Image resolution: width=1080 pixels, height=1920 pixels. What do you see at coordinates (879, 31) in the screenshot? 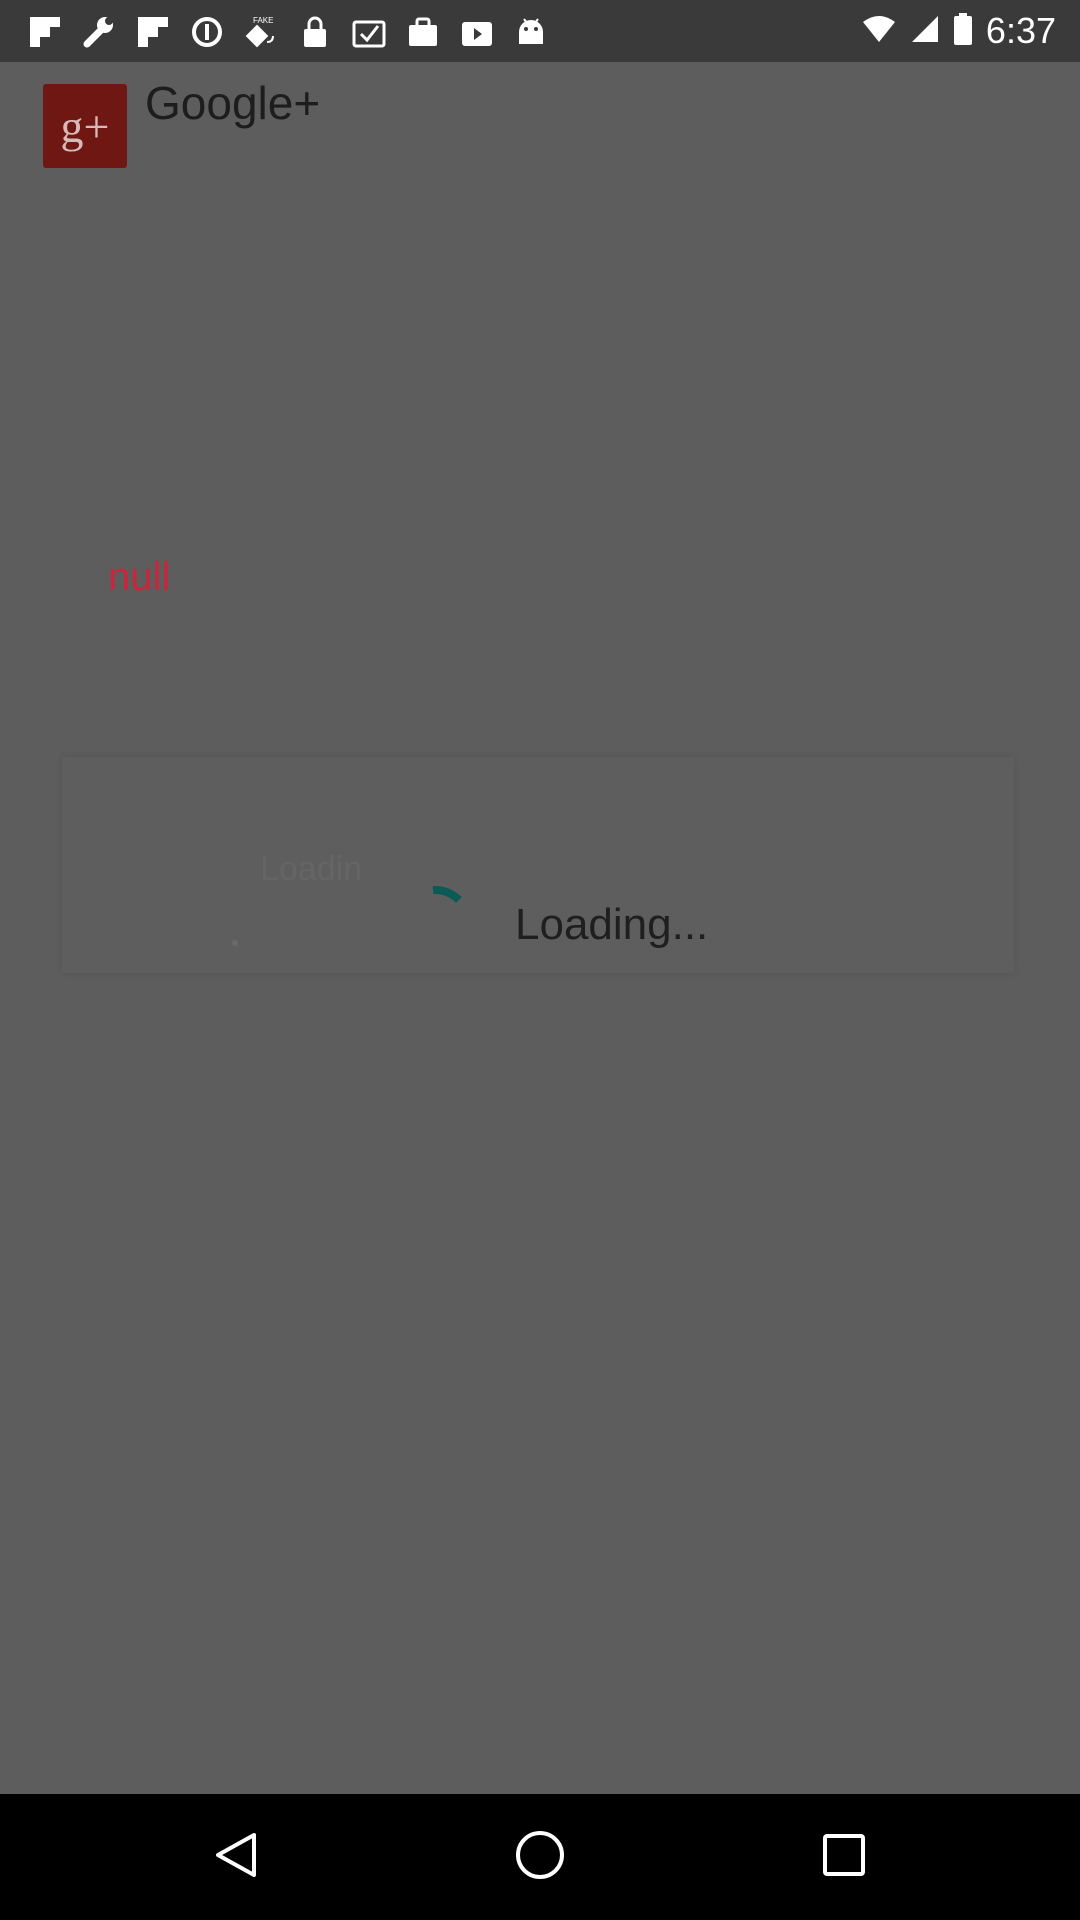
I see `wifi-icon` at bounding box center [879, 31].